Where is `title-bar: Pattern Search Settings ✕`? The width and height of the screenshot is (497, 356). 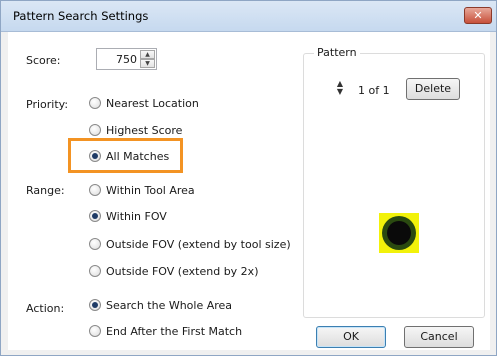 title-bar: Pattern Search Settings ✕ is located at coordinates (248, 16).